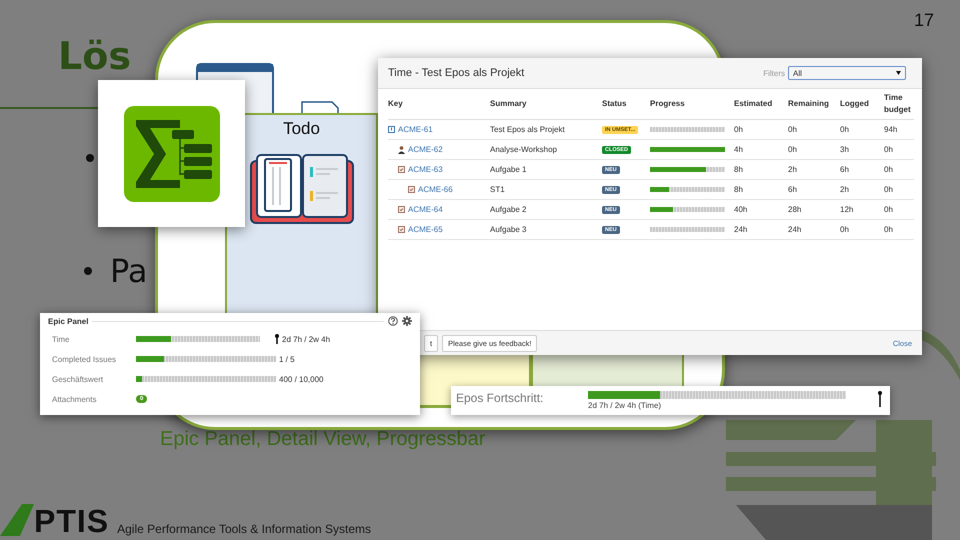  What do you see at coordinates (129, 271) in the screenshot?
I see `bullet-text: Pa` at bounding box center [129, 271].